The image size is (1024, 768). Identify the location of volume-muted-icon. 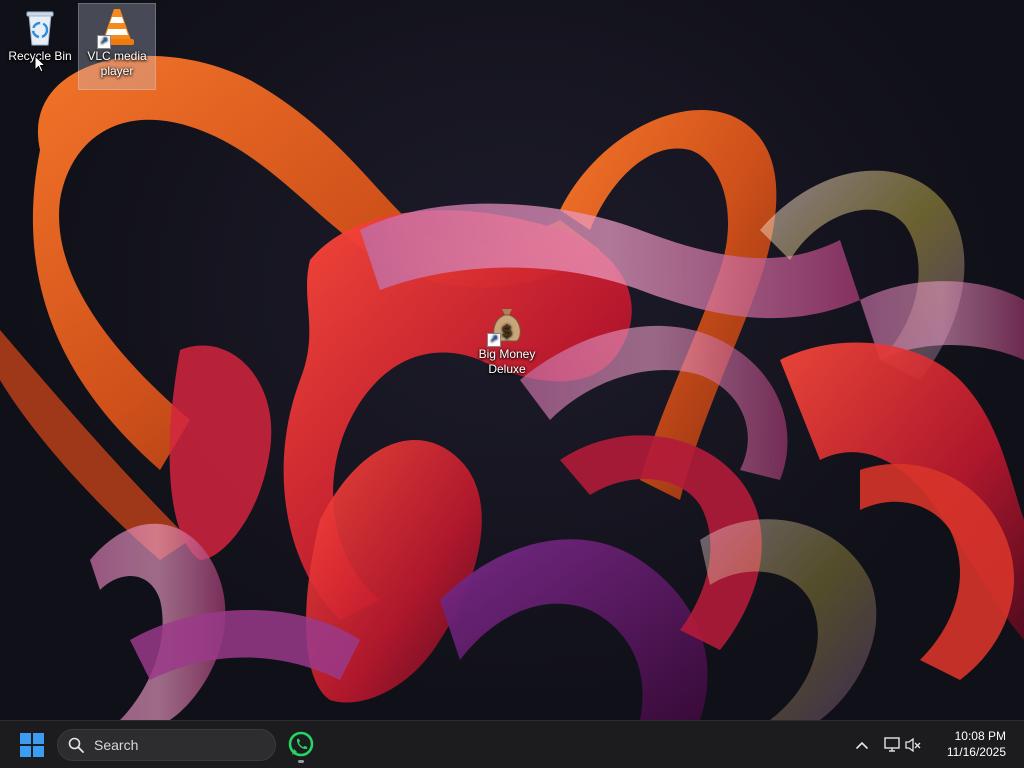
(913, 745).